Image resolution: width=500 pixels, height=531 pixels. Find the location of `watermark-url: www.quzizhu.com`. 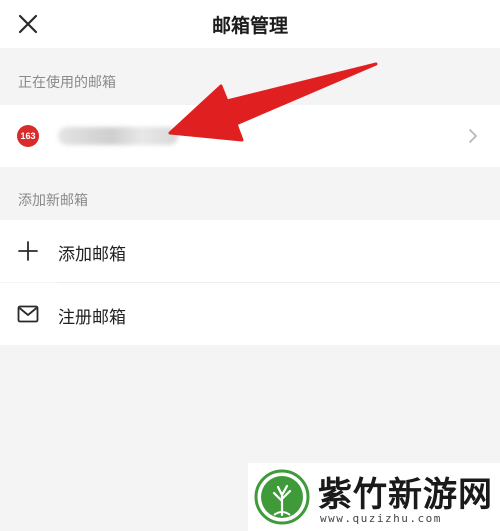

watermark-url: www.quzizhu.com is located at coordinates (381, 518).